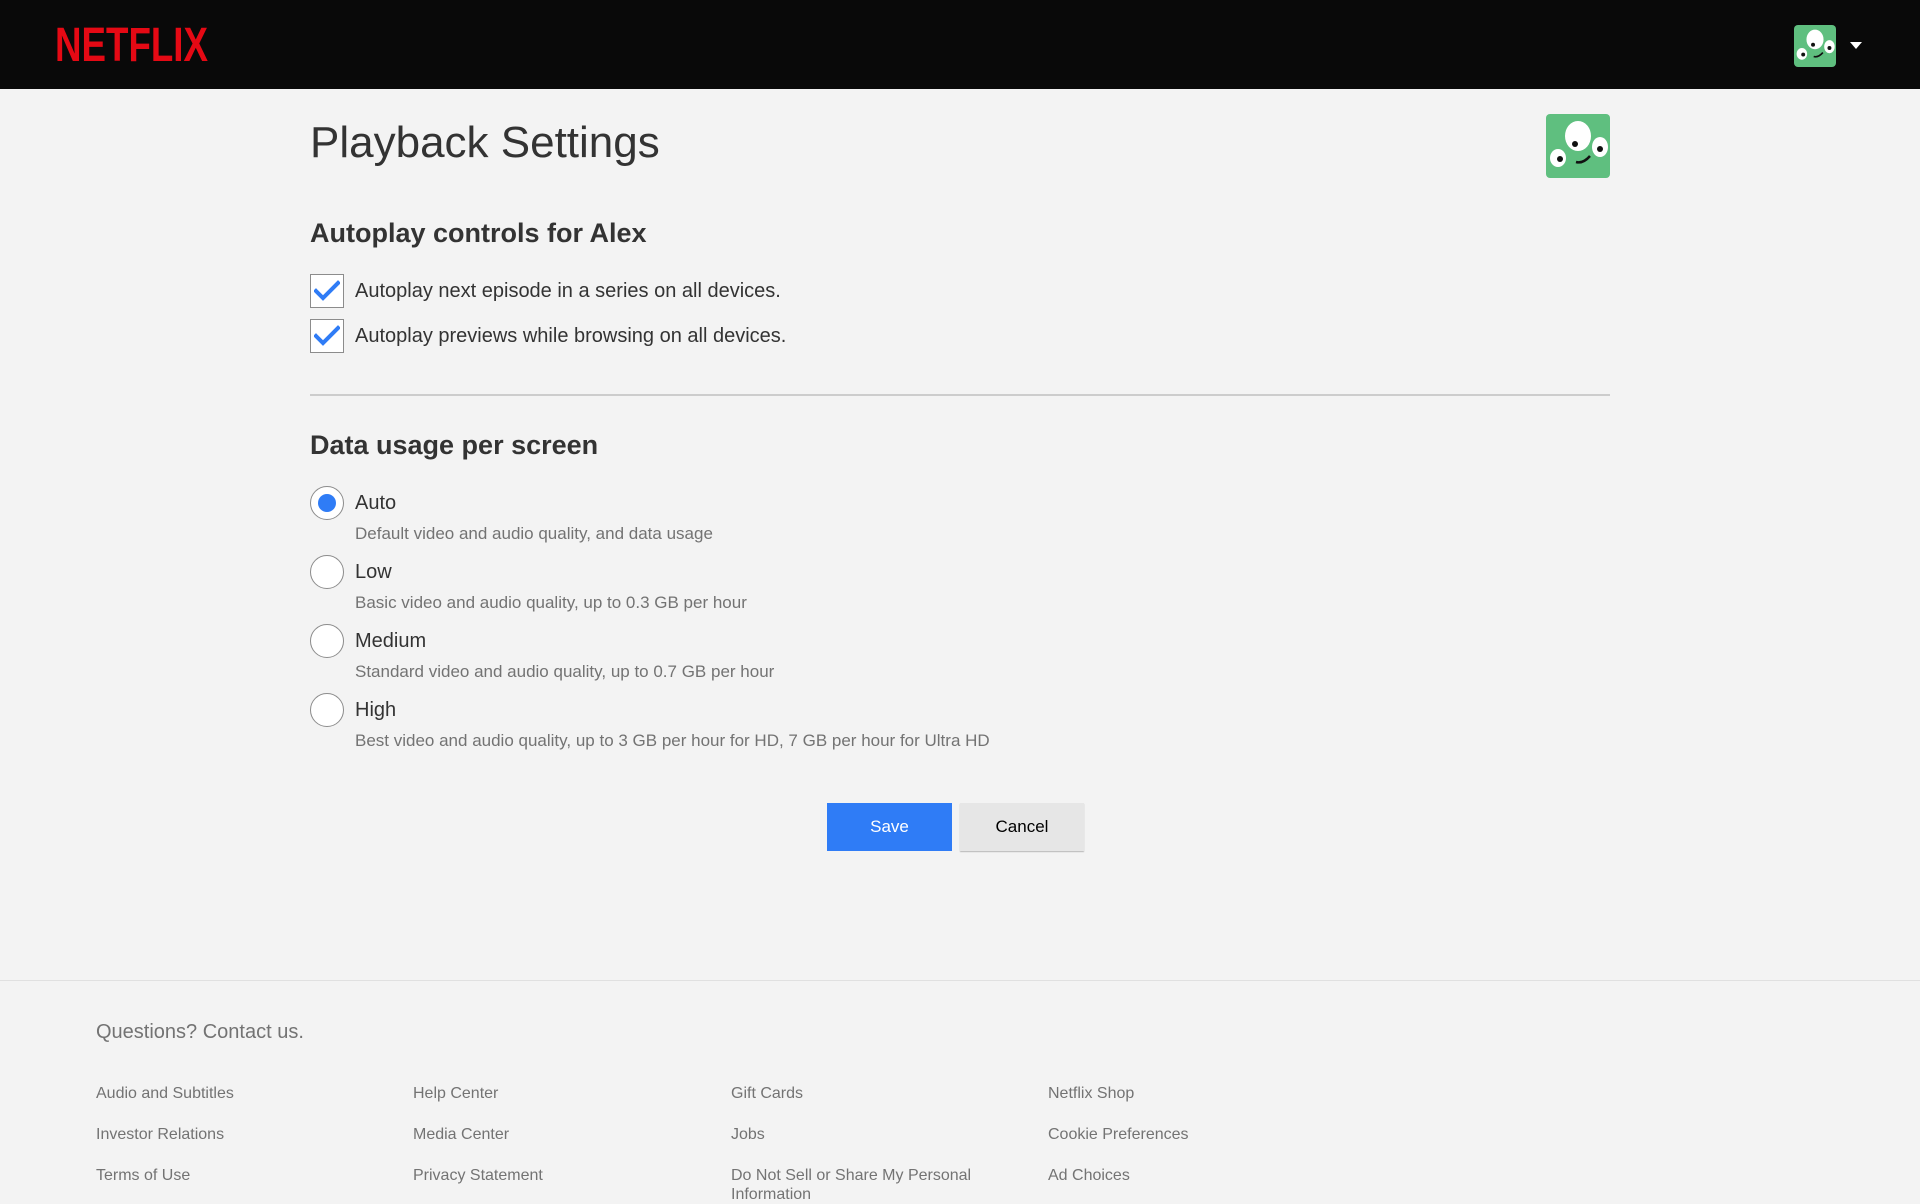  What do you see at coordinates (1022, 827) in the screenshot?
I see `cancel-button: Cancel` at bounding box center [1022, 827].